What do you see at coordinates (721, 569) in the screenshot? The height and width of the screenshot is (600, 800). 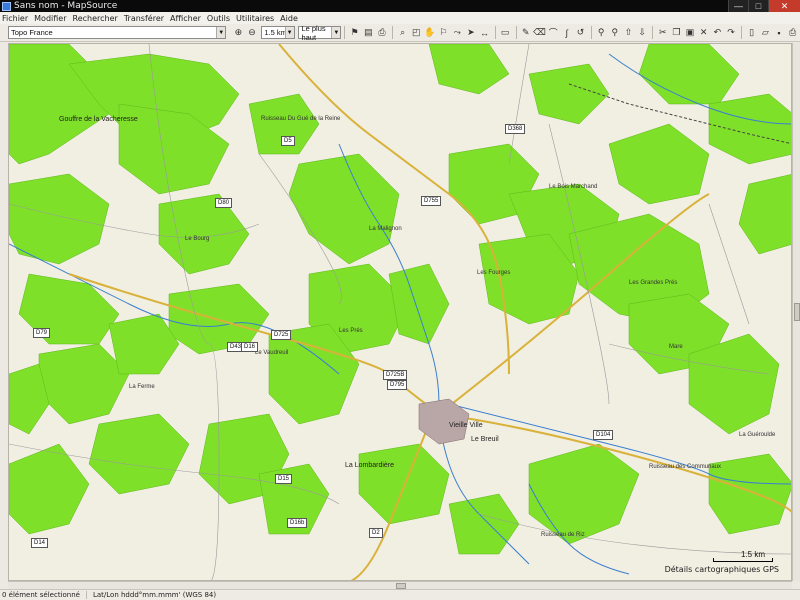 I see `map-attribution: Détails cartographiques GPS` at bounding box center [721, 569].